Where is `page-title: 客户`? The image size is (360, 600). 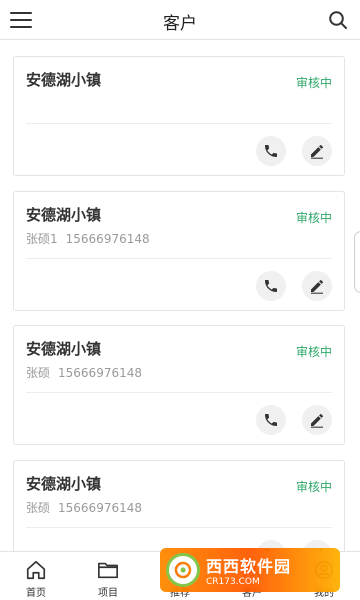
page-title: 客户 is located at coordinates (180, 24).